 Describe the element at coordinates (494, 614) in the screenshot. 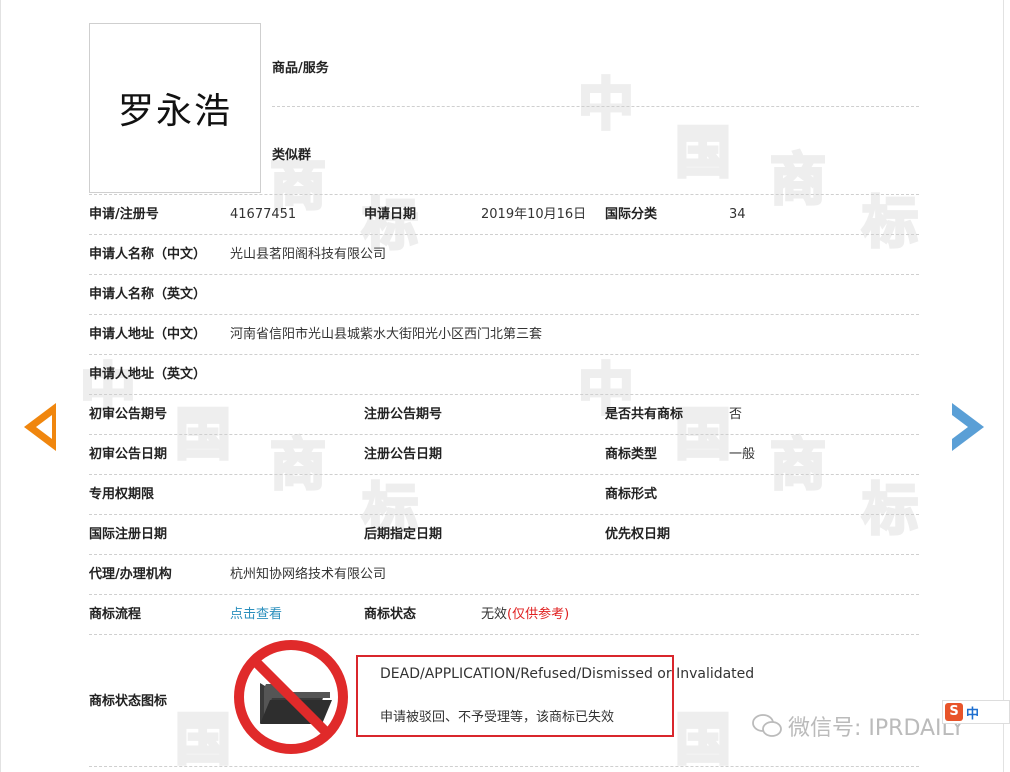

I see `status-value-text: 无效` at that location.